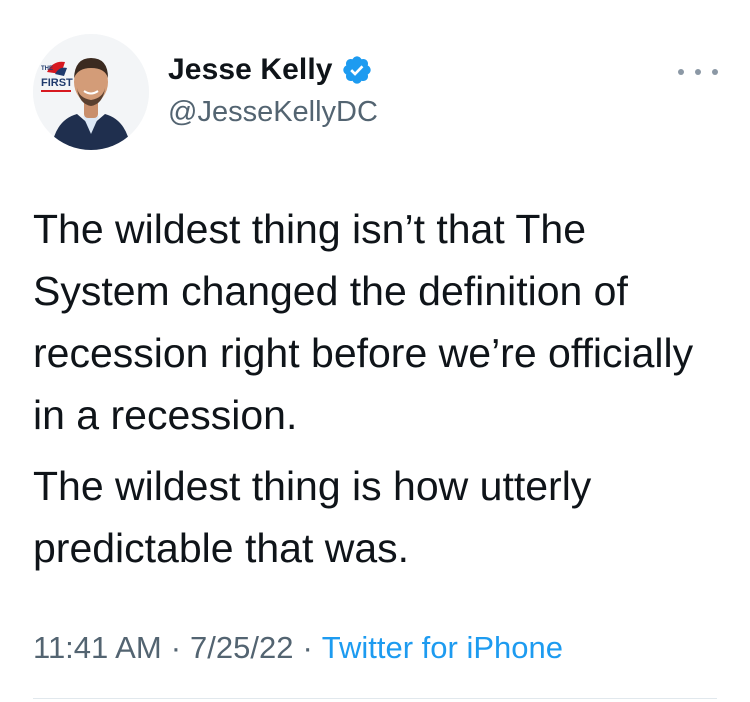 This screenshot has width=750, height=702. Describe the element at coordinates (442, 647) in the screenshot. I see `tweet-source-link: Twitter for iPhone` at that location.